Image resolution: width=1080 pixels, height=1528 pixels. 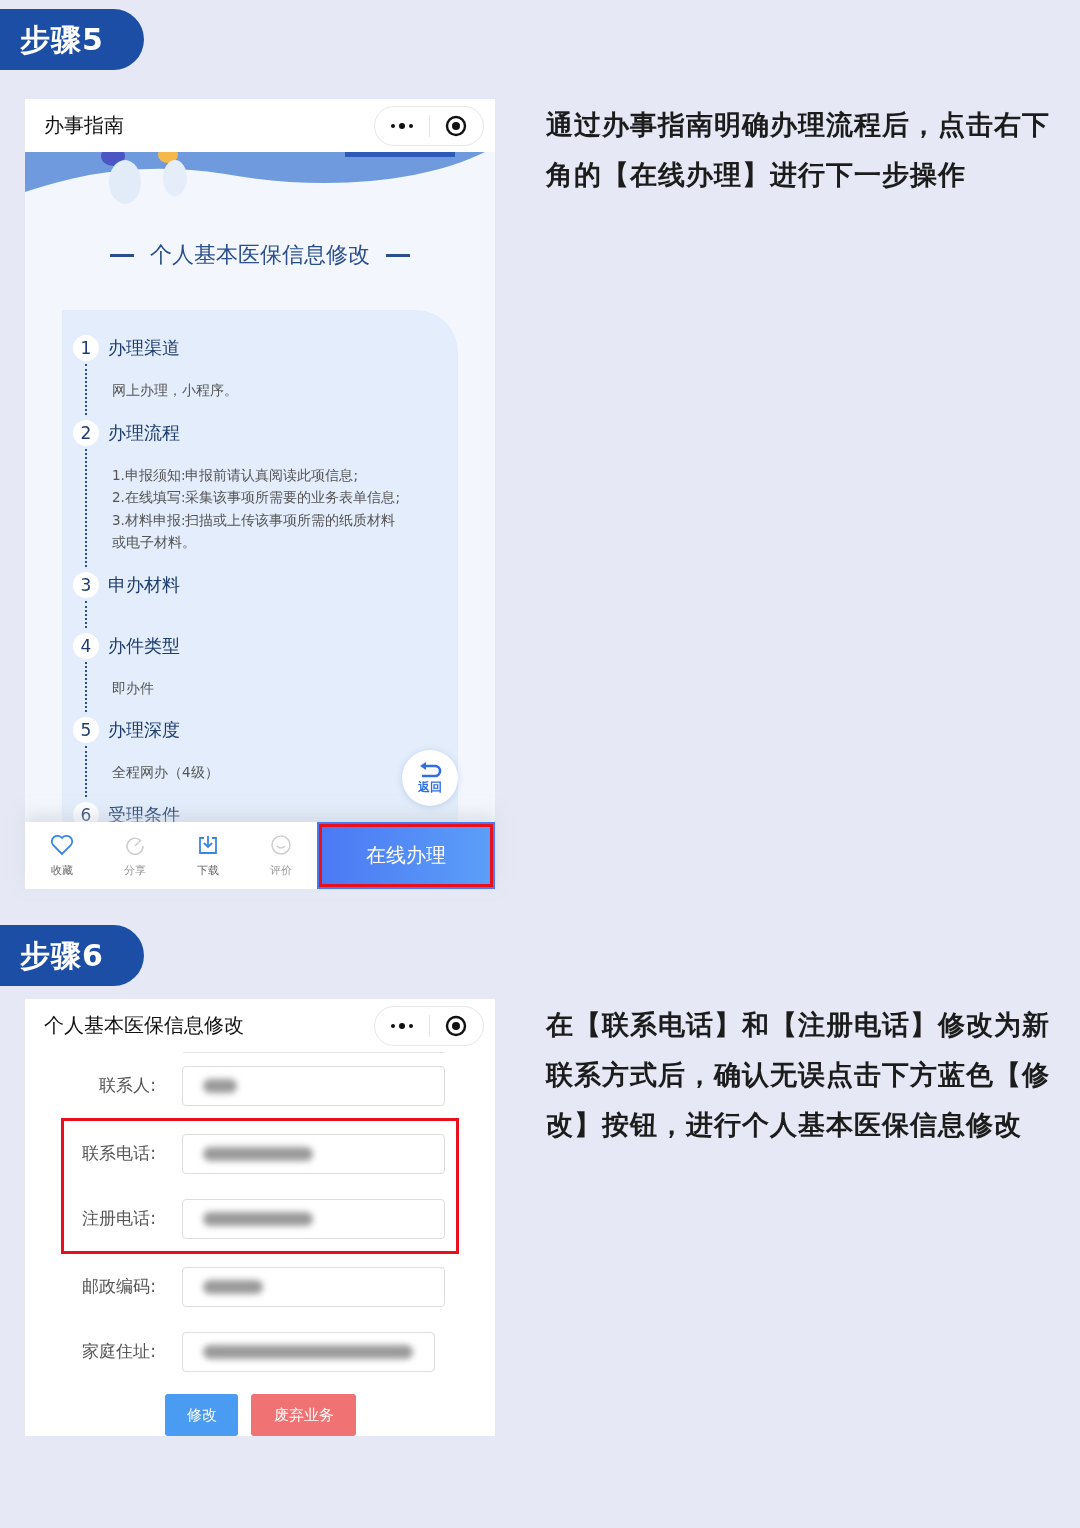 What do you see at coordinates (86, 432) in the screenshot?
I see `step-number: 2` at bounding box center [86, 432].